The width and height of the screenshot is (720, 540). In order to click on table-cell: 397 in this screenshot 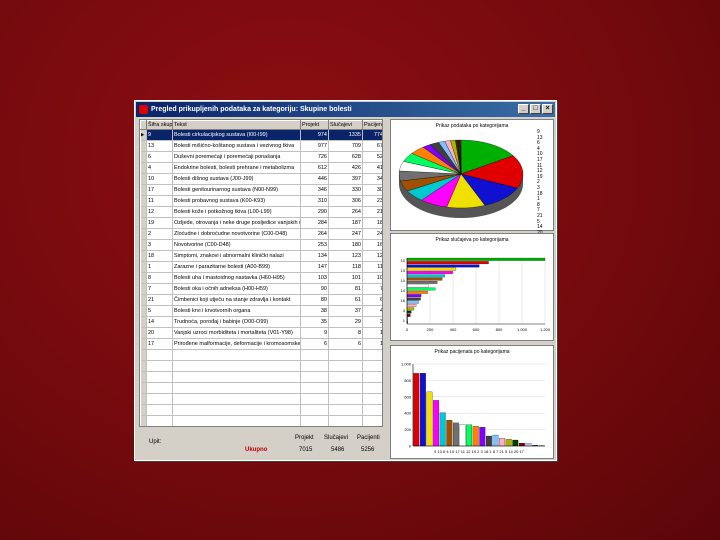, I will do `click(345, 179)`.